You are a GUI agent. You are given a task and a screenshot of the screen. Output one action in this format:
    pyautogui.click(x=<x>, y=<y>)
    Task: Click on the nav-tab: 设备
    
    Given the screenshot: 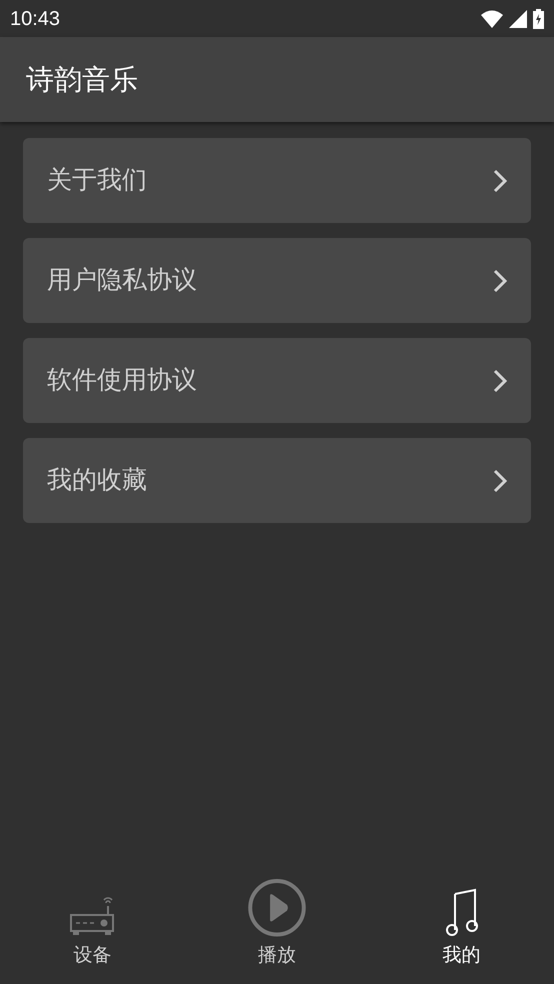 What is the action you would take?
    pyautogui.click(x=92, y=924)
    